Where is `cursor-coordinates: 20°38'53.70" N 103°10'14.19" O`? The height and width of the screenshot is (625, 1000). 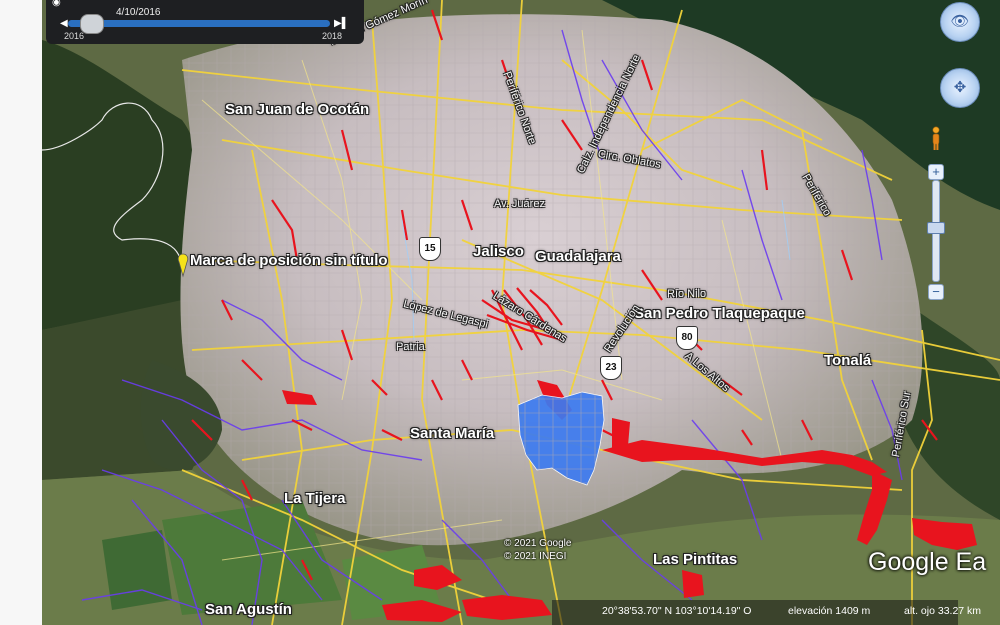 cursor-coordinates: 20°38'53.70" N 103°10'14.19" O is located at coordinates (677, 611).